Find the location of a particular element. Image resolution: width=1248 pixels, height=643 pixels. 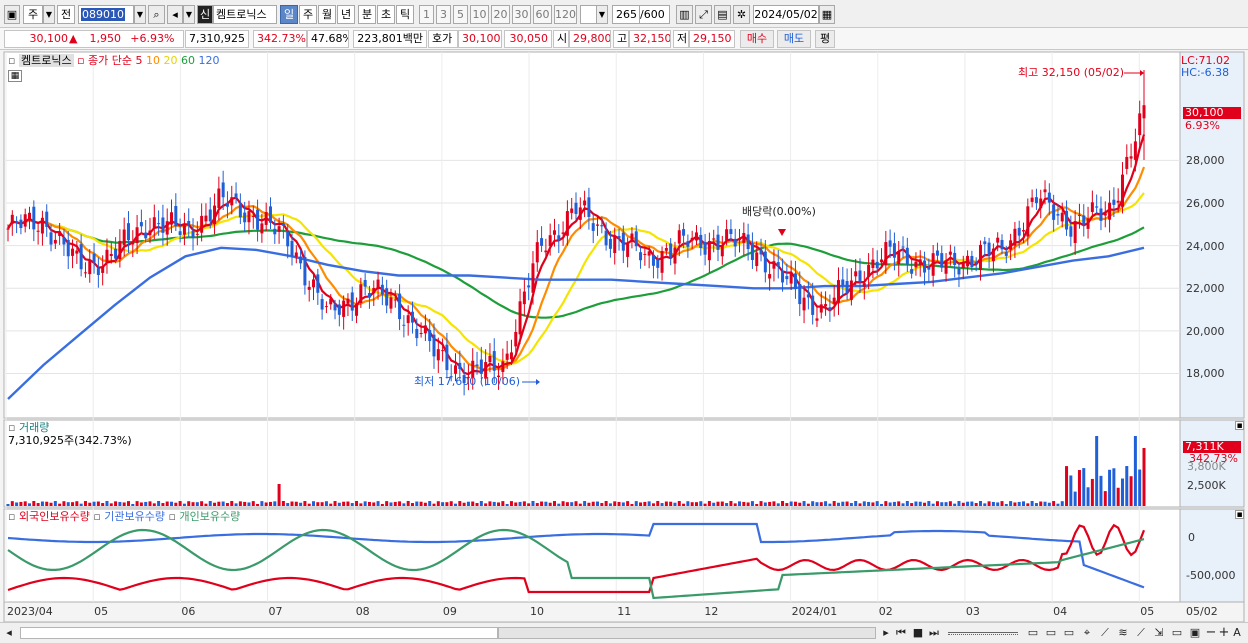

period-button-minute: 분 is located at coordinates (367, 14).